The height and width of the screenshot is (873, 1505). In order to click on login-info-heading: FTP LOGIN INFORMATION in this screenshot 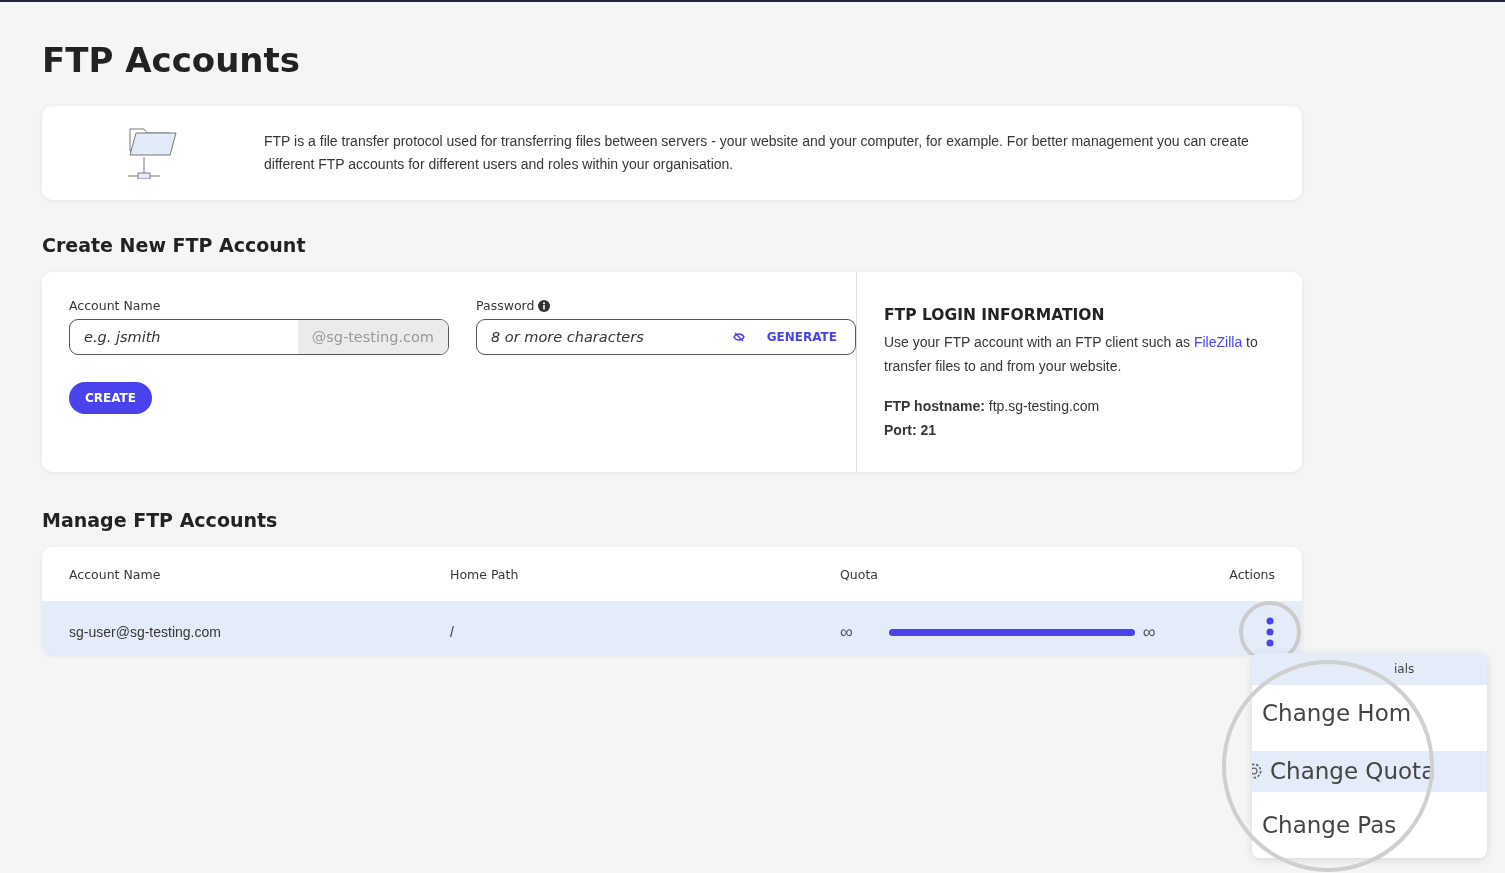, I will do `click(995, 315)`.